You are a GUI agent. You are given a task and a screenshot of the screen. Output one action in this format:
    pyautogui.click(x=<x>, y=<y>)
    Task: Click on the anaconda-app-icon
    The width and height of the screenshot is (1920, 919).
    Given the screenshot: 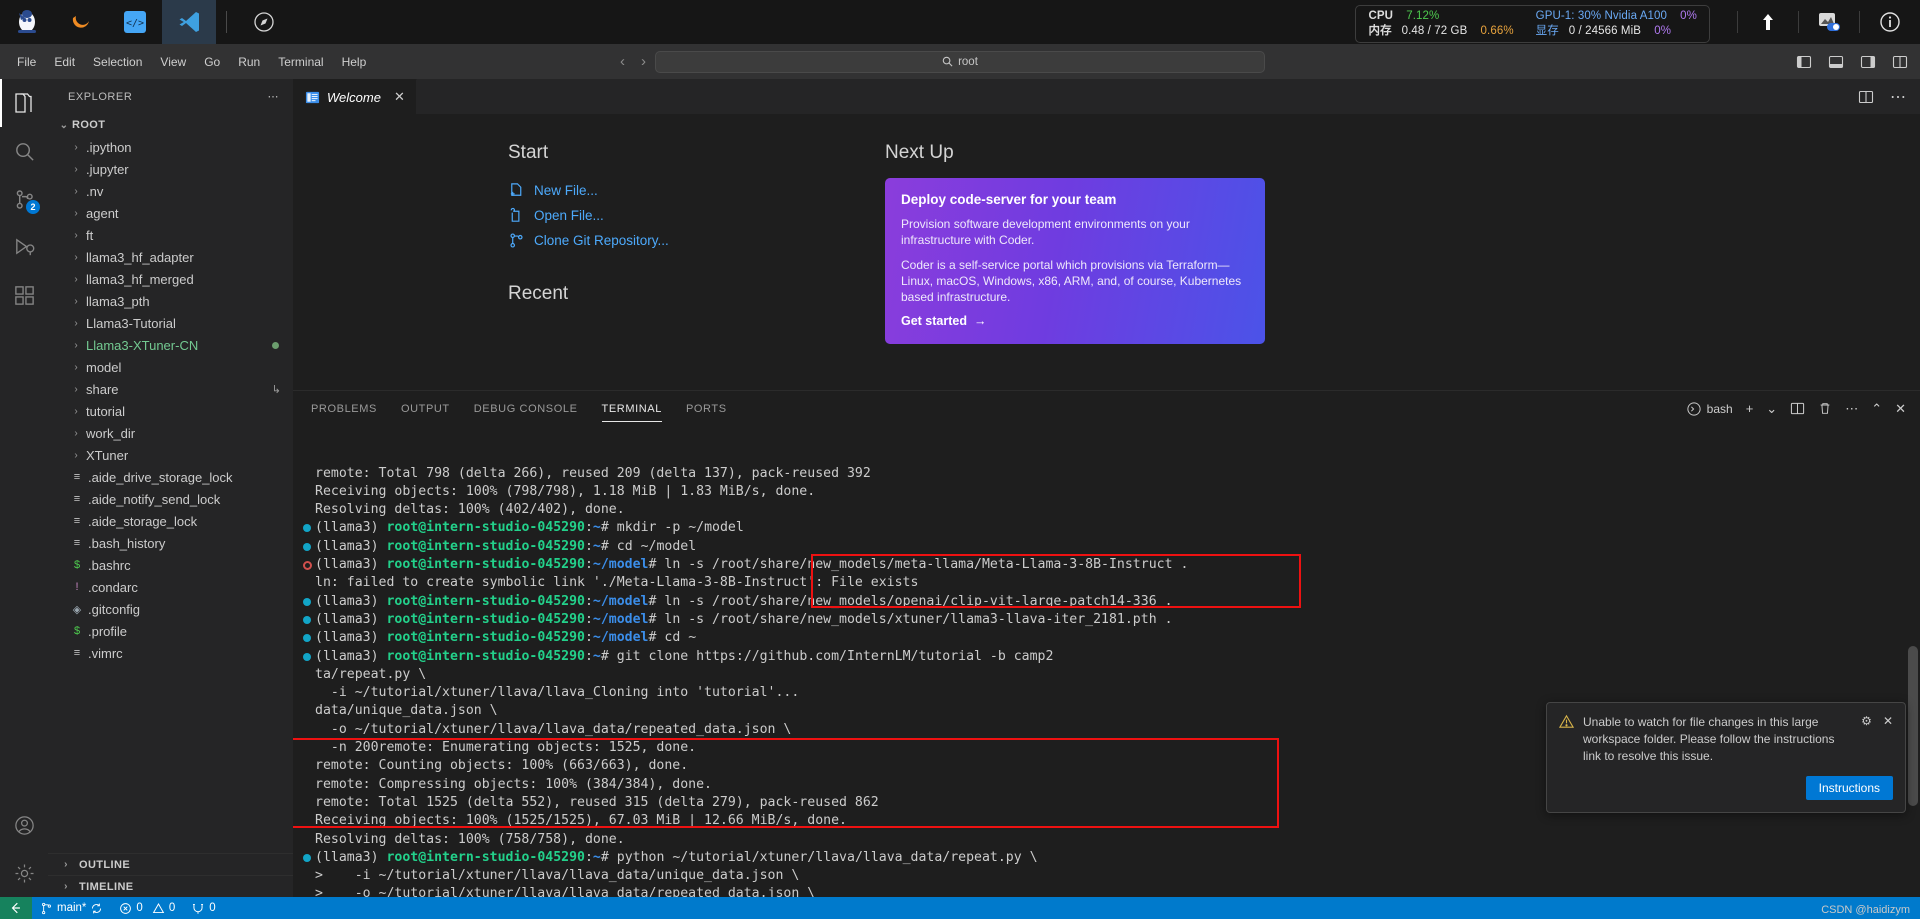 What is the action you would take?
    pyautogui.click(x=81, y=22)
    